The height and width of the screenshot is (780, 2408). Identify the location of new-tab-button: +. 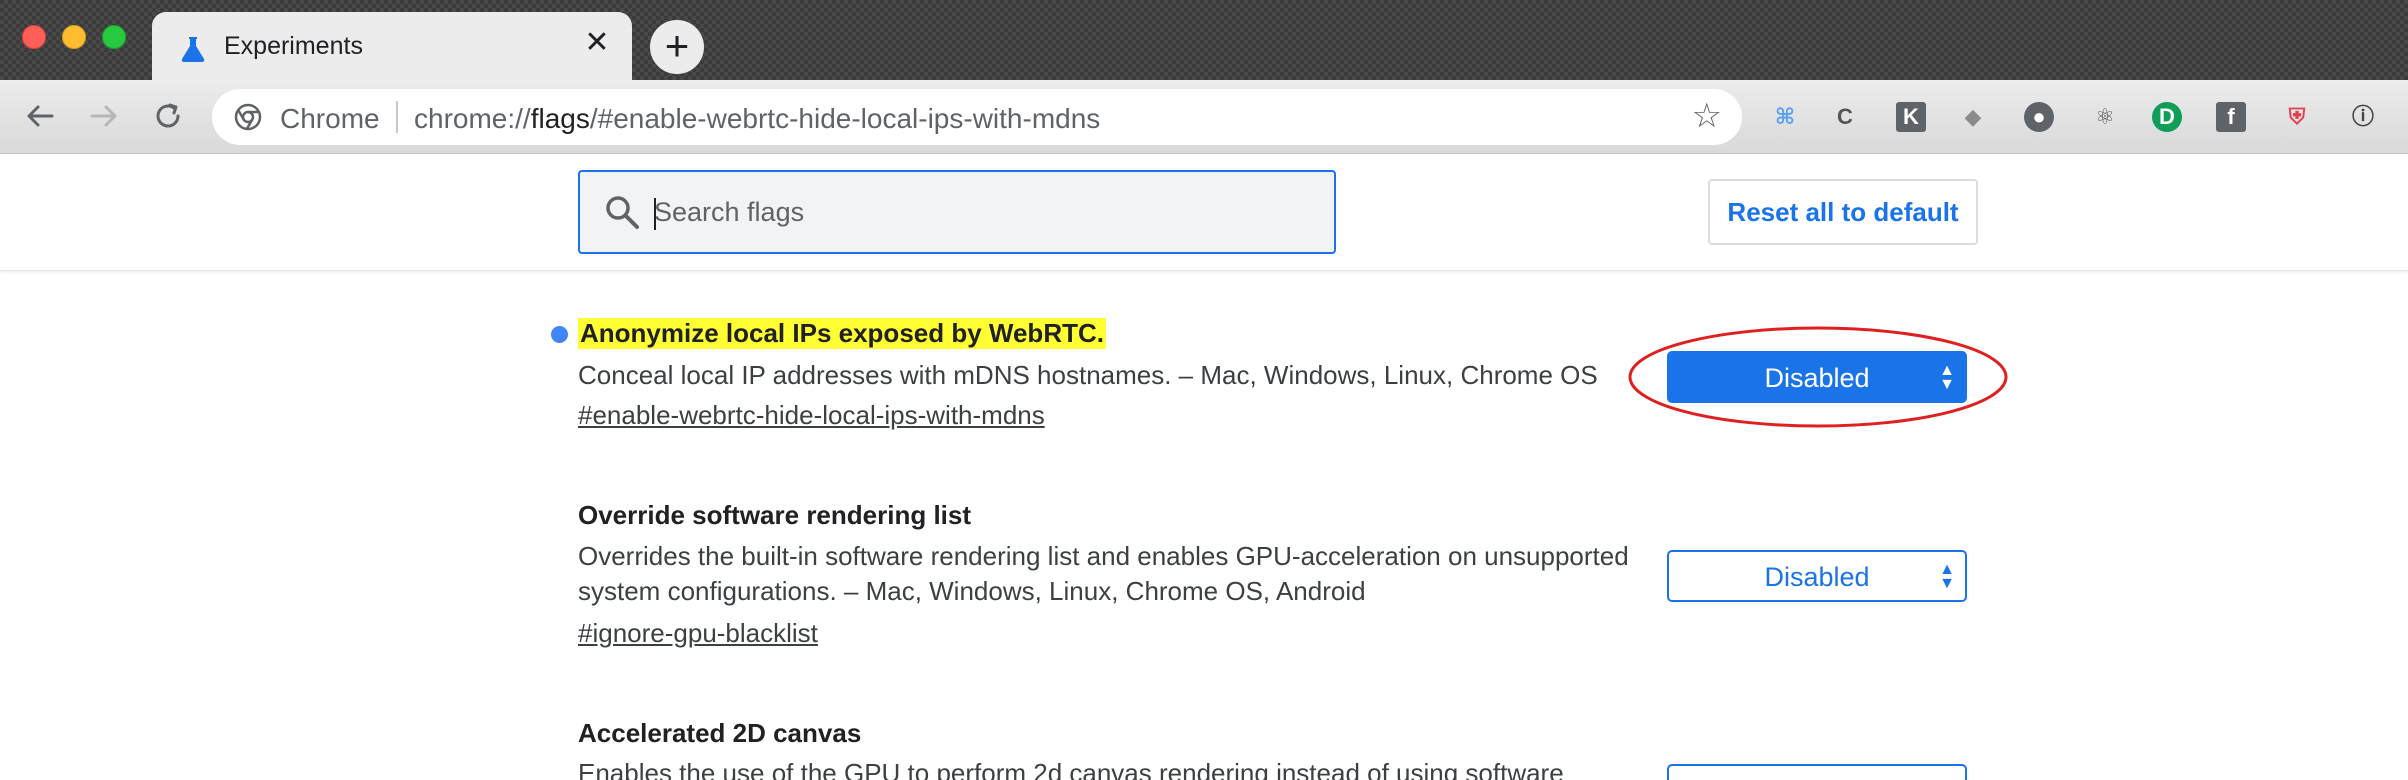
(677, 47).